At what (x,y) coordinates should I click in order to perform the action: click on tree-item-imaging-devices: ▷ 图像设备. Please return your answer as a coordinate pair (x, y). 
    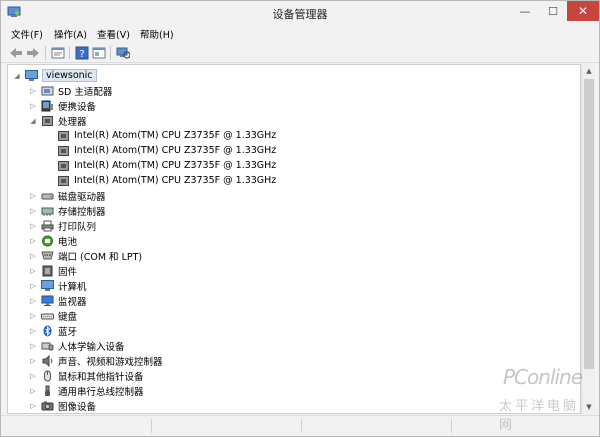
    Looking at the image, I should click on (62, 405).